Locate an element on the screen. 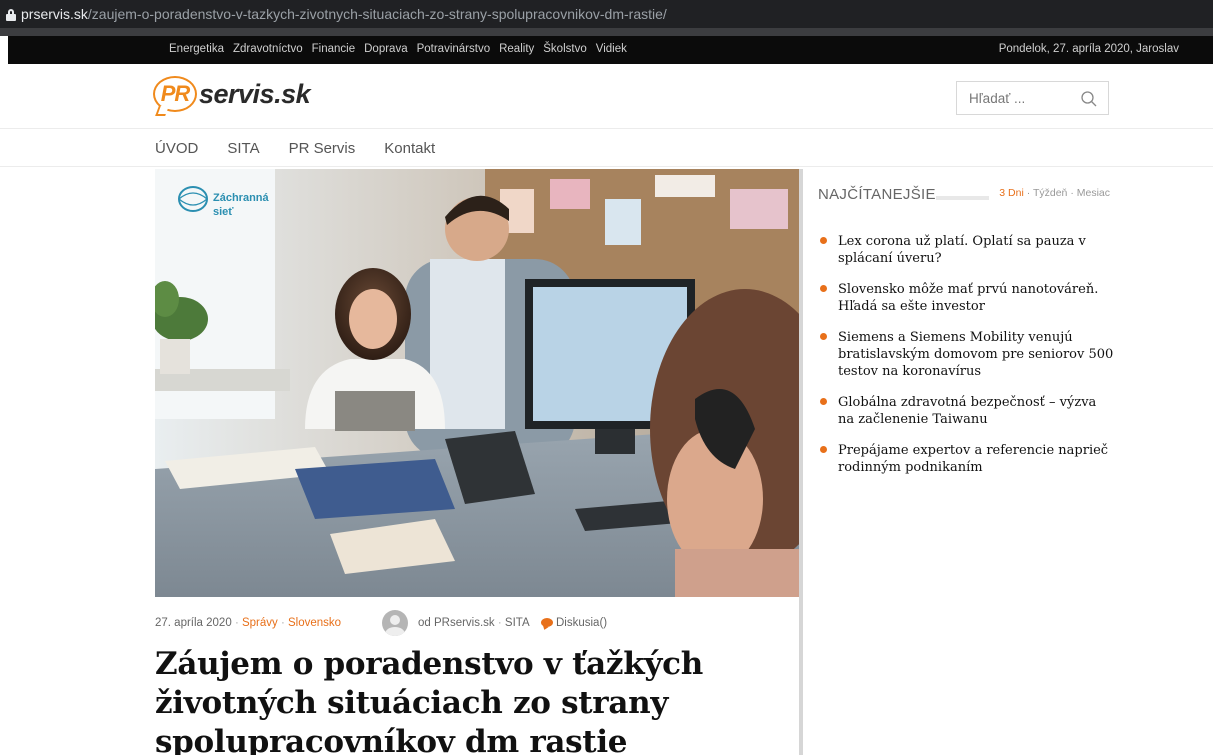 Image resolution: width=1213 pixels, height=755 pixels. most-read-title: NAJČÍTANEJŠIE is located at coordinates (877, 194).